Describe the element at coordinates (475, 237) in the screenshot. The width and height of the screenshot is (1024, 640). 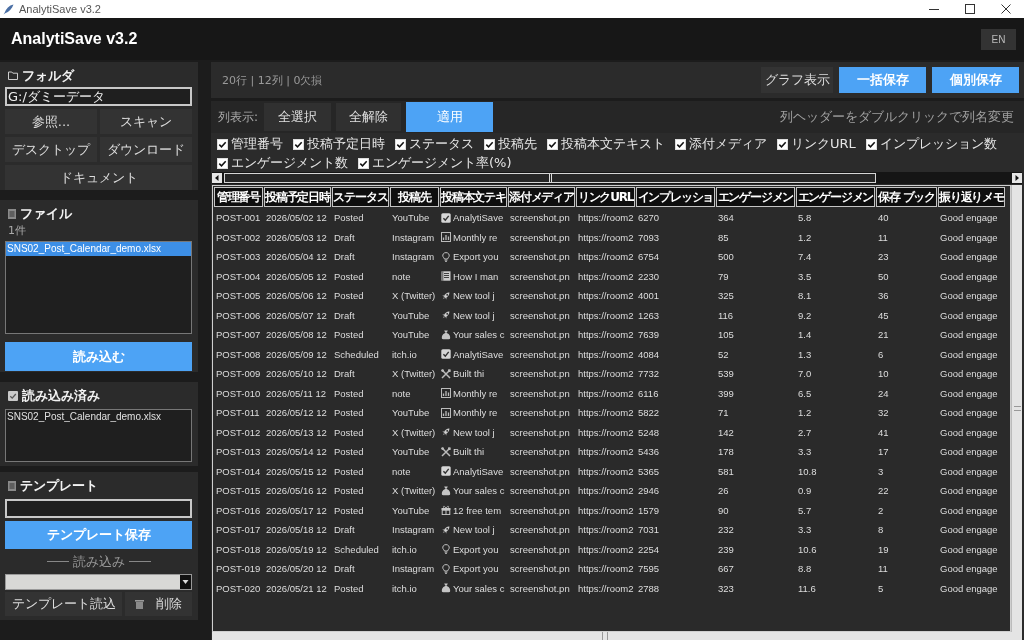
I see `table-cell: Monthly re` at that location.